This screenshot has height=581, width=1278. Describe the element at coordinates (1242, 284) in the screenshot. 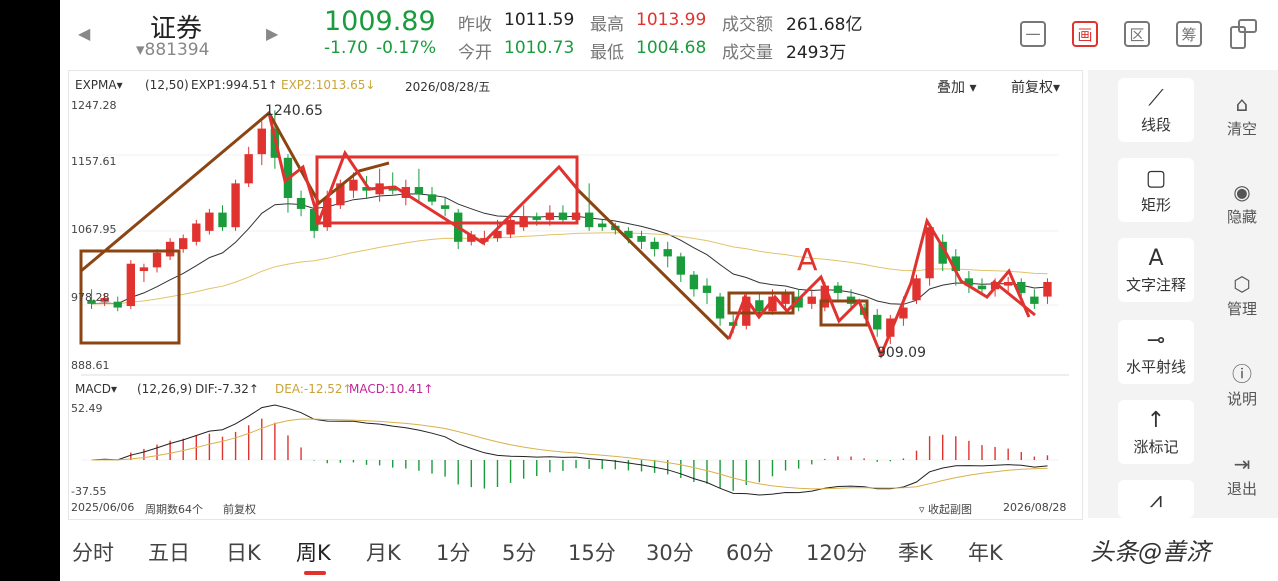

I see `hexagon-icon: ⬡` at that location.